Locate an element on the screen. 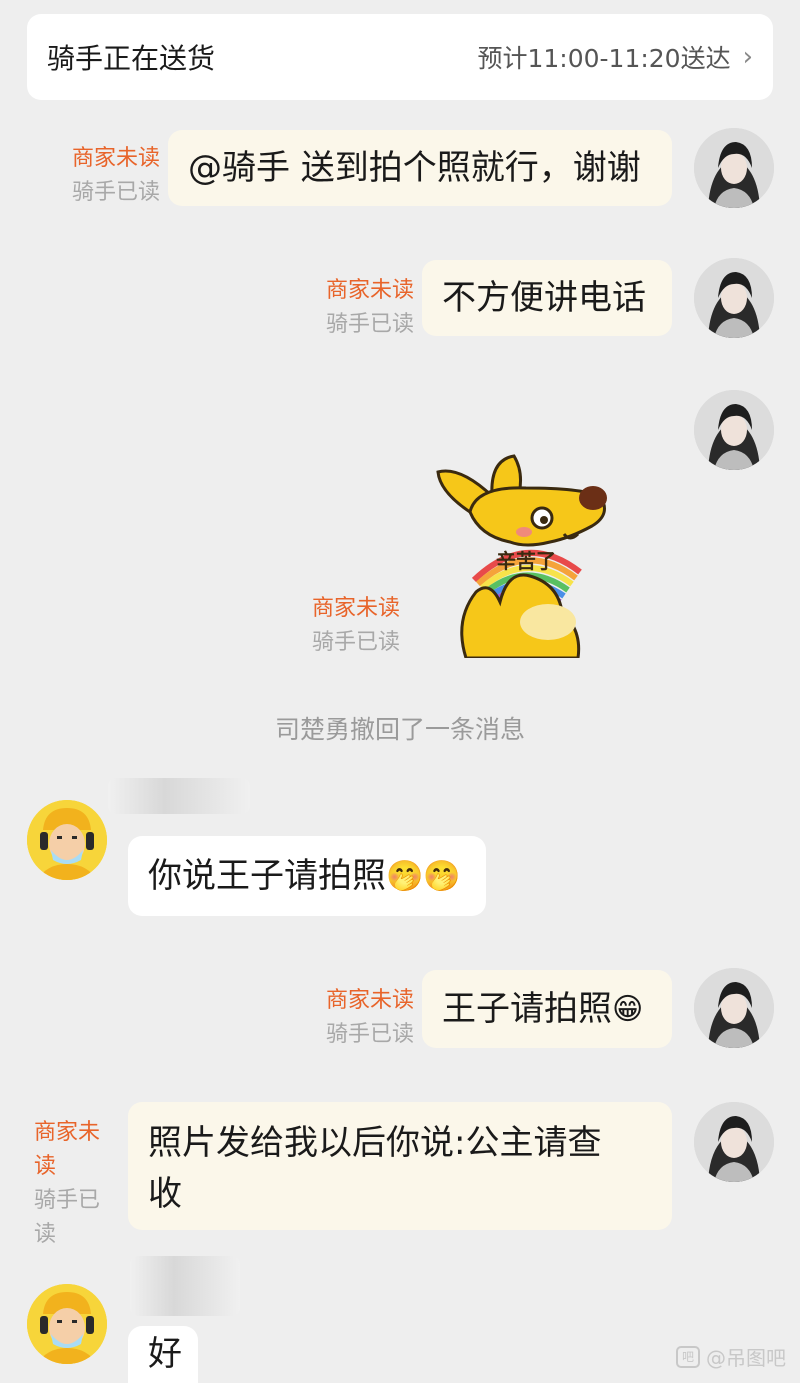 Image resolution: width=800 pixels, height=1383 pixels. message-text: 王子请拍照 is located at coordinates (527, 1008).